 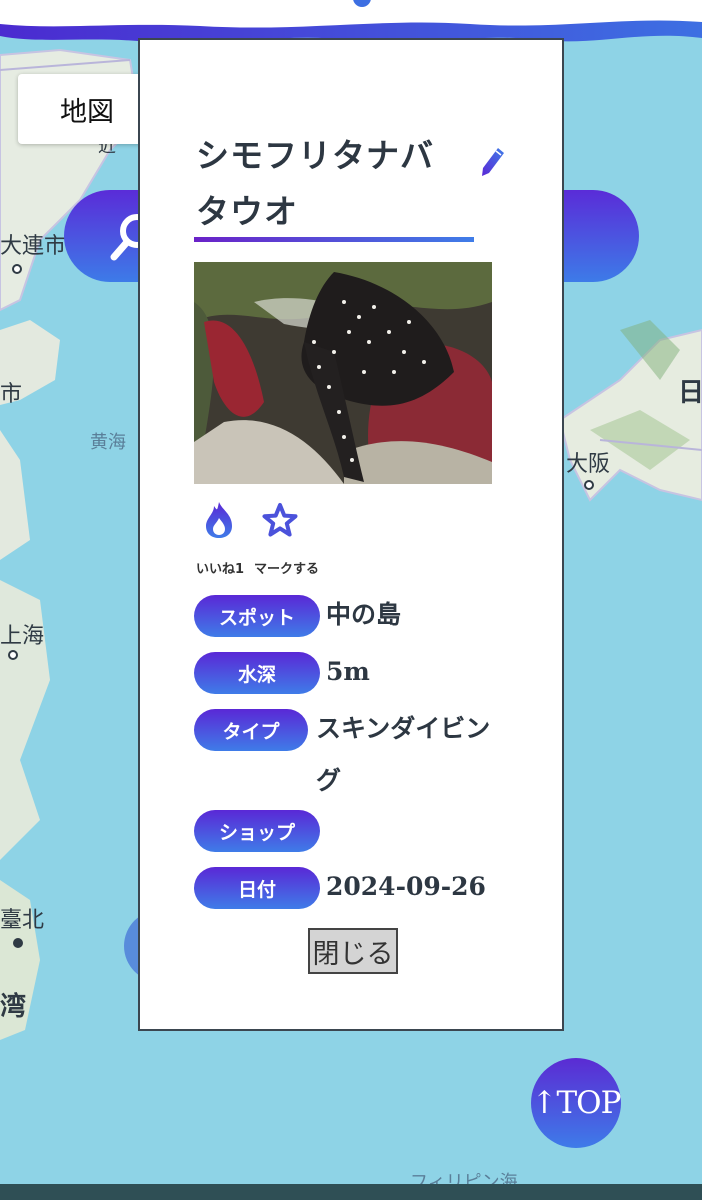 I want to click on date-badge: 日付, so click(x=257, y=888).